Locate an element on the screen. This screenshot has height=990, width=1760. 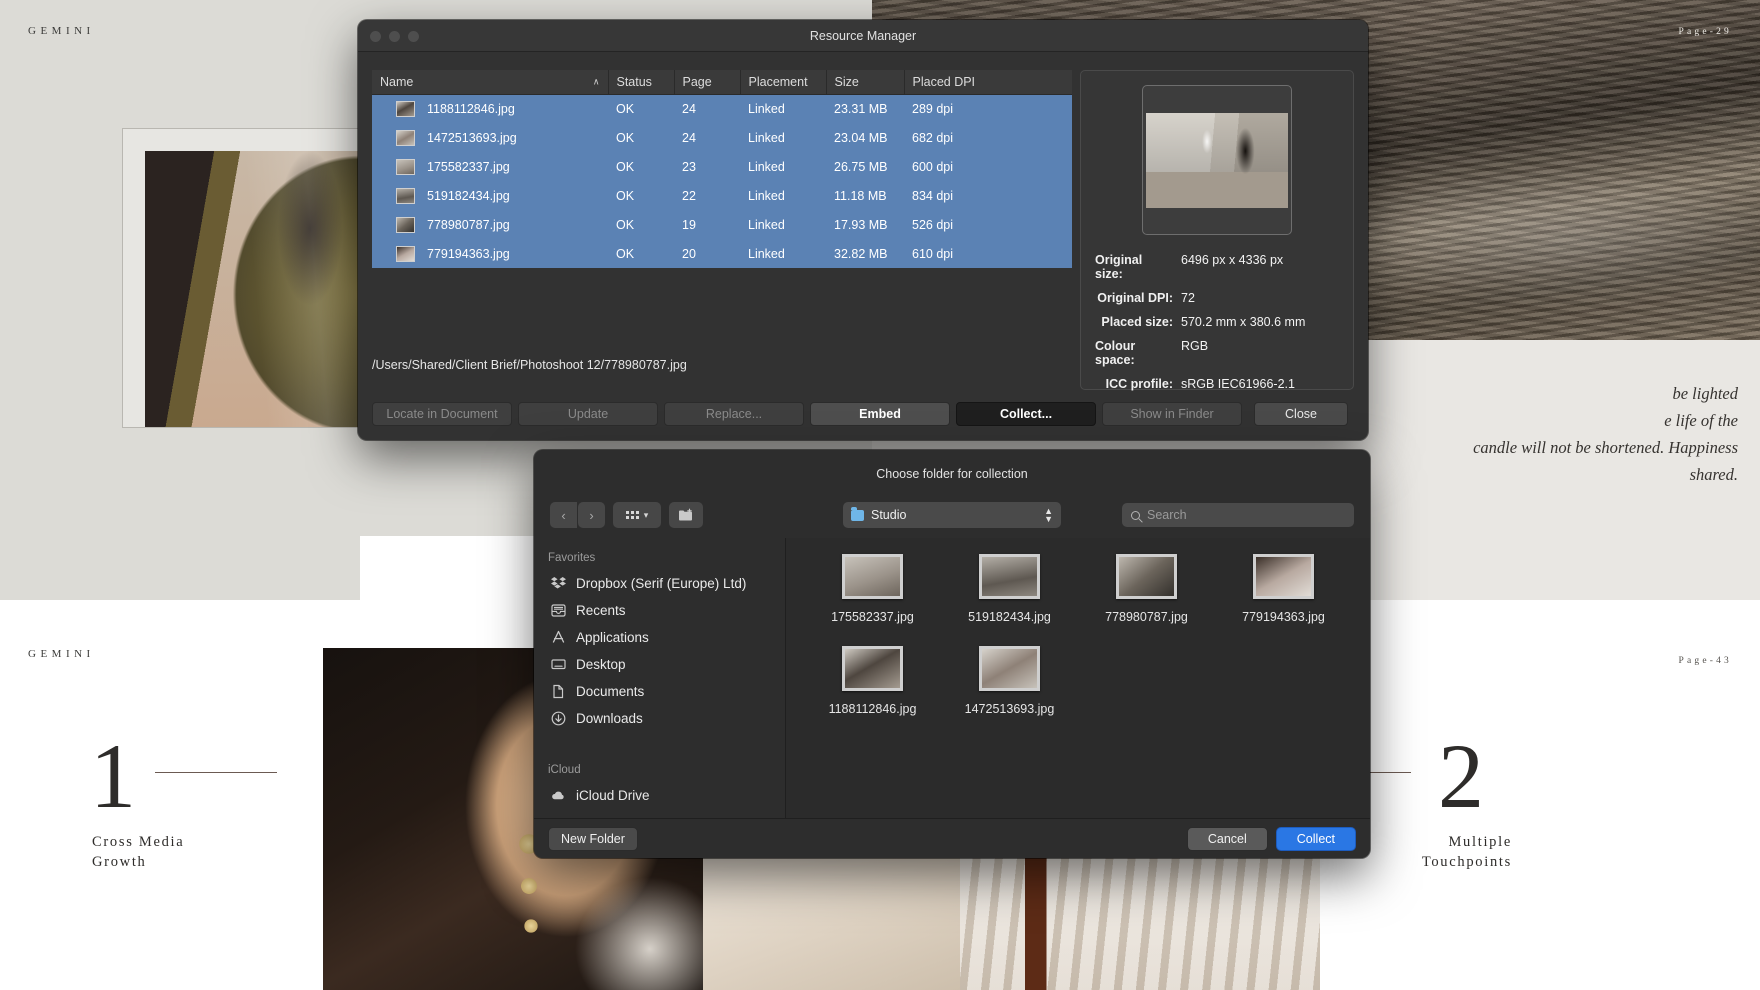
folder-chooser-toolbar: ‹ › ▾ Studio ▲ ▼ Search is located at coordinates (952, 515).